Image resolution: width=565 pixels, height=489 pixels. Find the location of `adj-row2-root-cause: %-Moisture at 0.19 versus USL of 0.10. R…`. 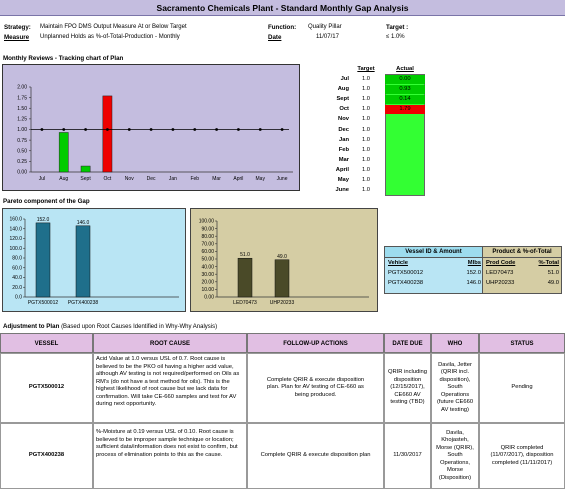

adj-row2-root-cause: %-Moisture at 0.19 versus USL of 0.10. R… is located at coordinates (170, 456).